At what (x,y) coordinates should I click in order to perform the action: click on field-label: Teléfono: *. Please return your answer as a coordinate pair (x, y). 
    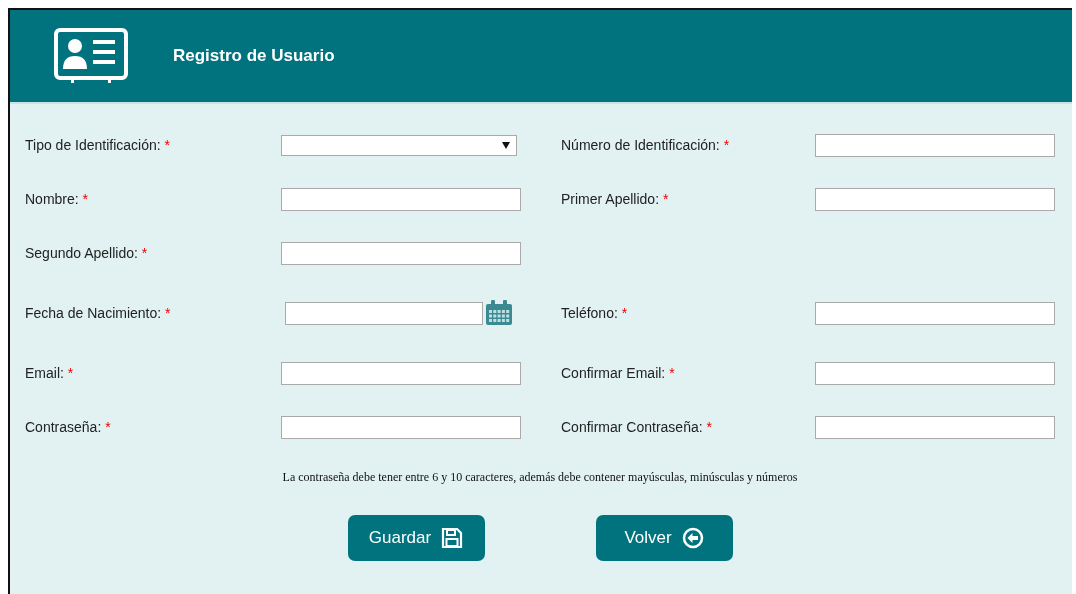
    Looking at the image, I should click on (595, 313).